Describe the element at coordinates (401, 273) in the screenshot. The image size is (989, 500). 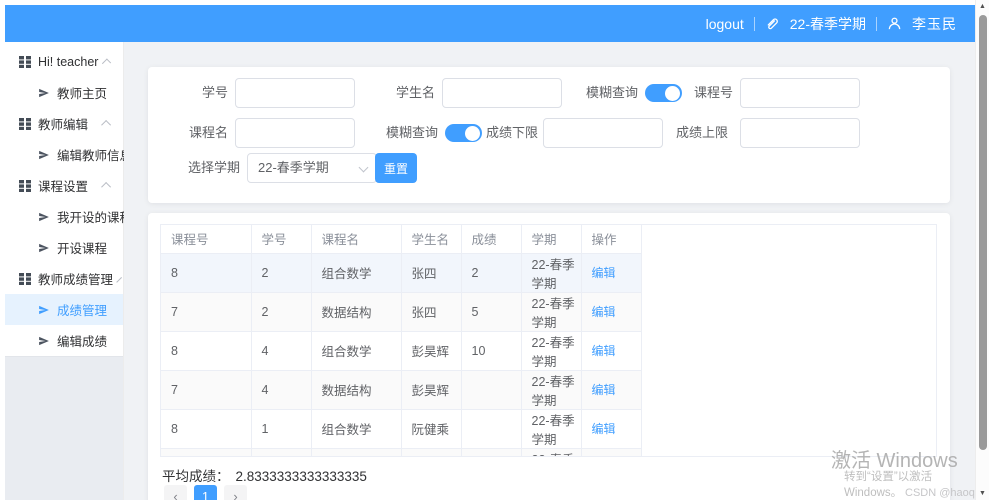
I see `table-row: 8 2 组合数学 张四 2 22-春季学期 编辑` at that location.